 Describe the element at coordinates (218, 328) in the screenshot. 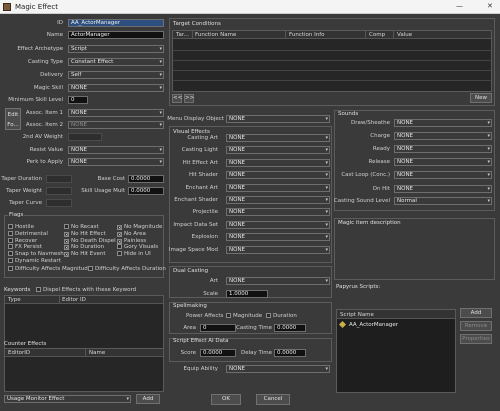

I see `area-field: 0` at that location.